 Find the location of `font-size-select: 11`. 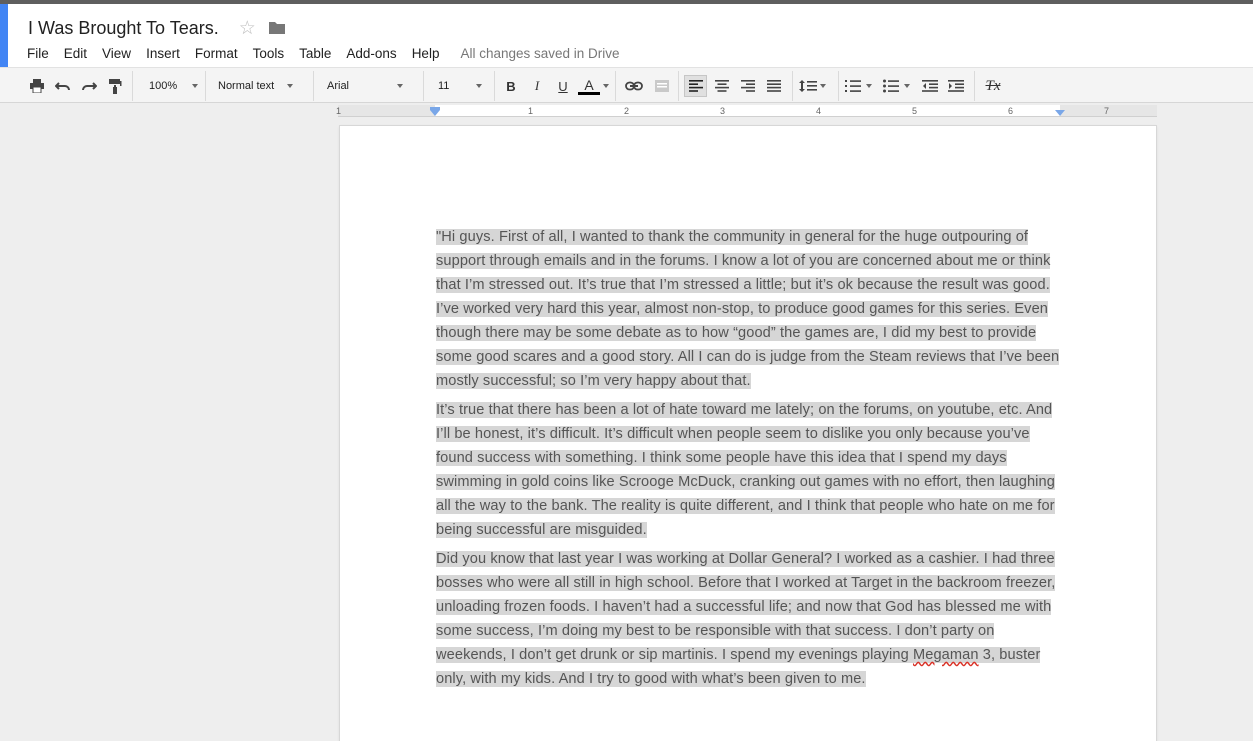

font-size-select: 11 is located at coordinates (463, 86).